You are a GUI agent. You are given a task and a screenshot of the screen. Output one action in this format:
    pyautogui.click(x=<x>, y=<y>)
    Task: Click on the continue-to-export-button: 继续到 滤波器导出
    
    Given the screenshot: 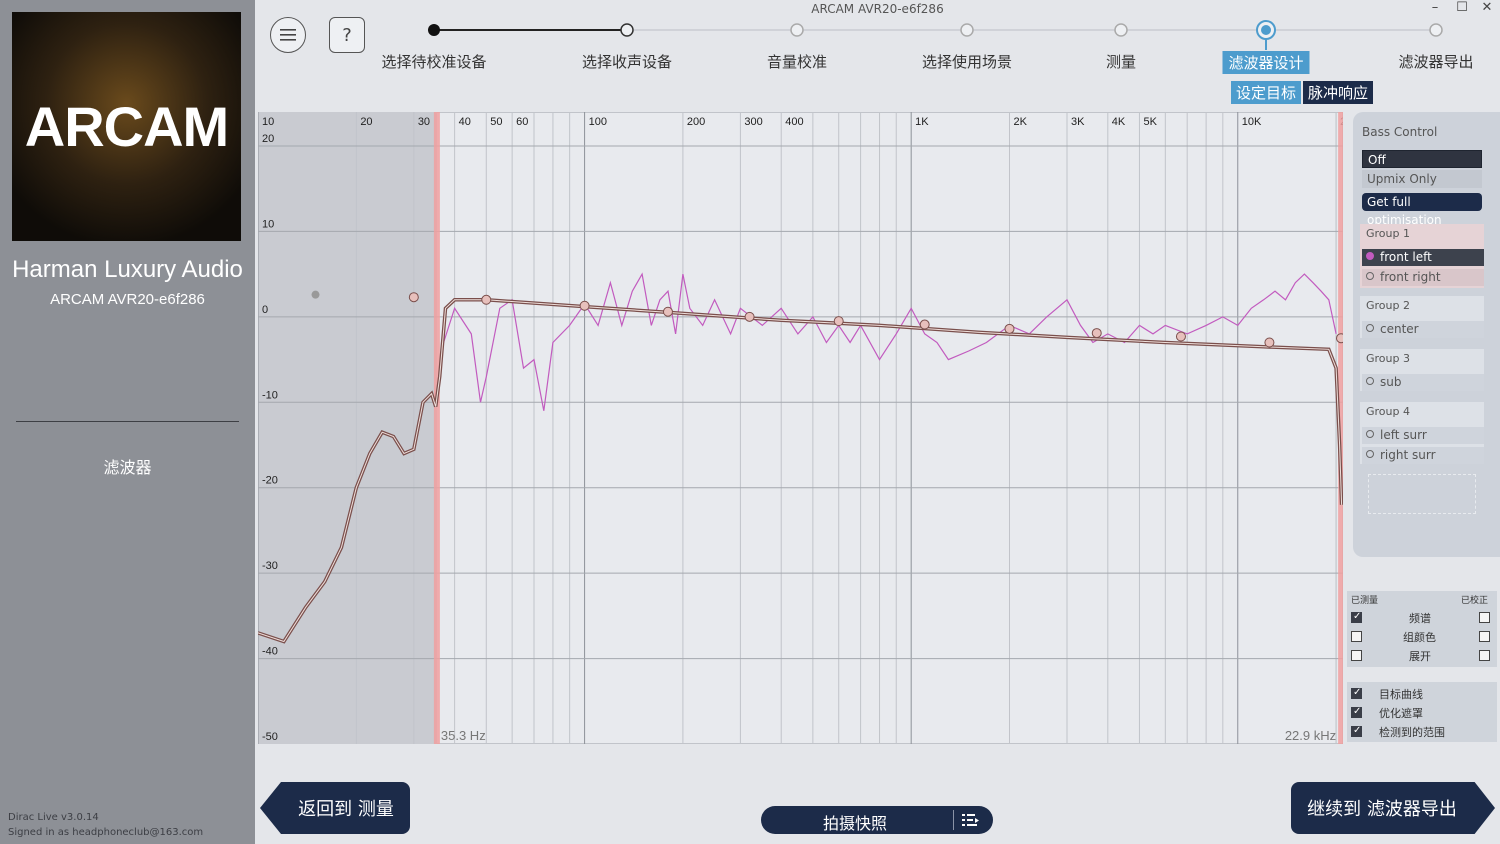 What is the action you would take?
    pyautogui.click(x=1393, y=808)
    